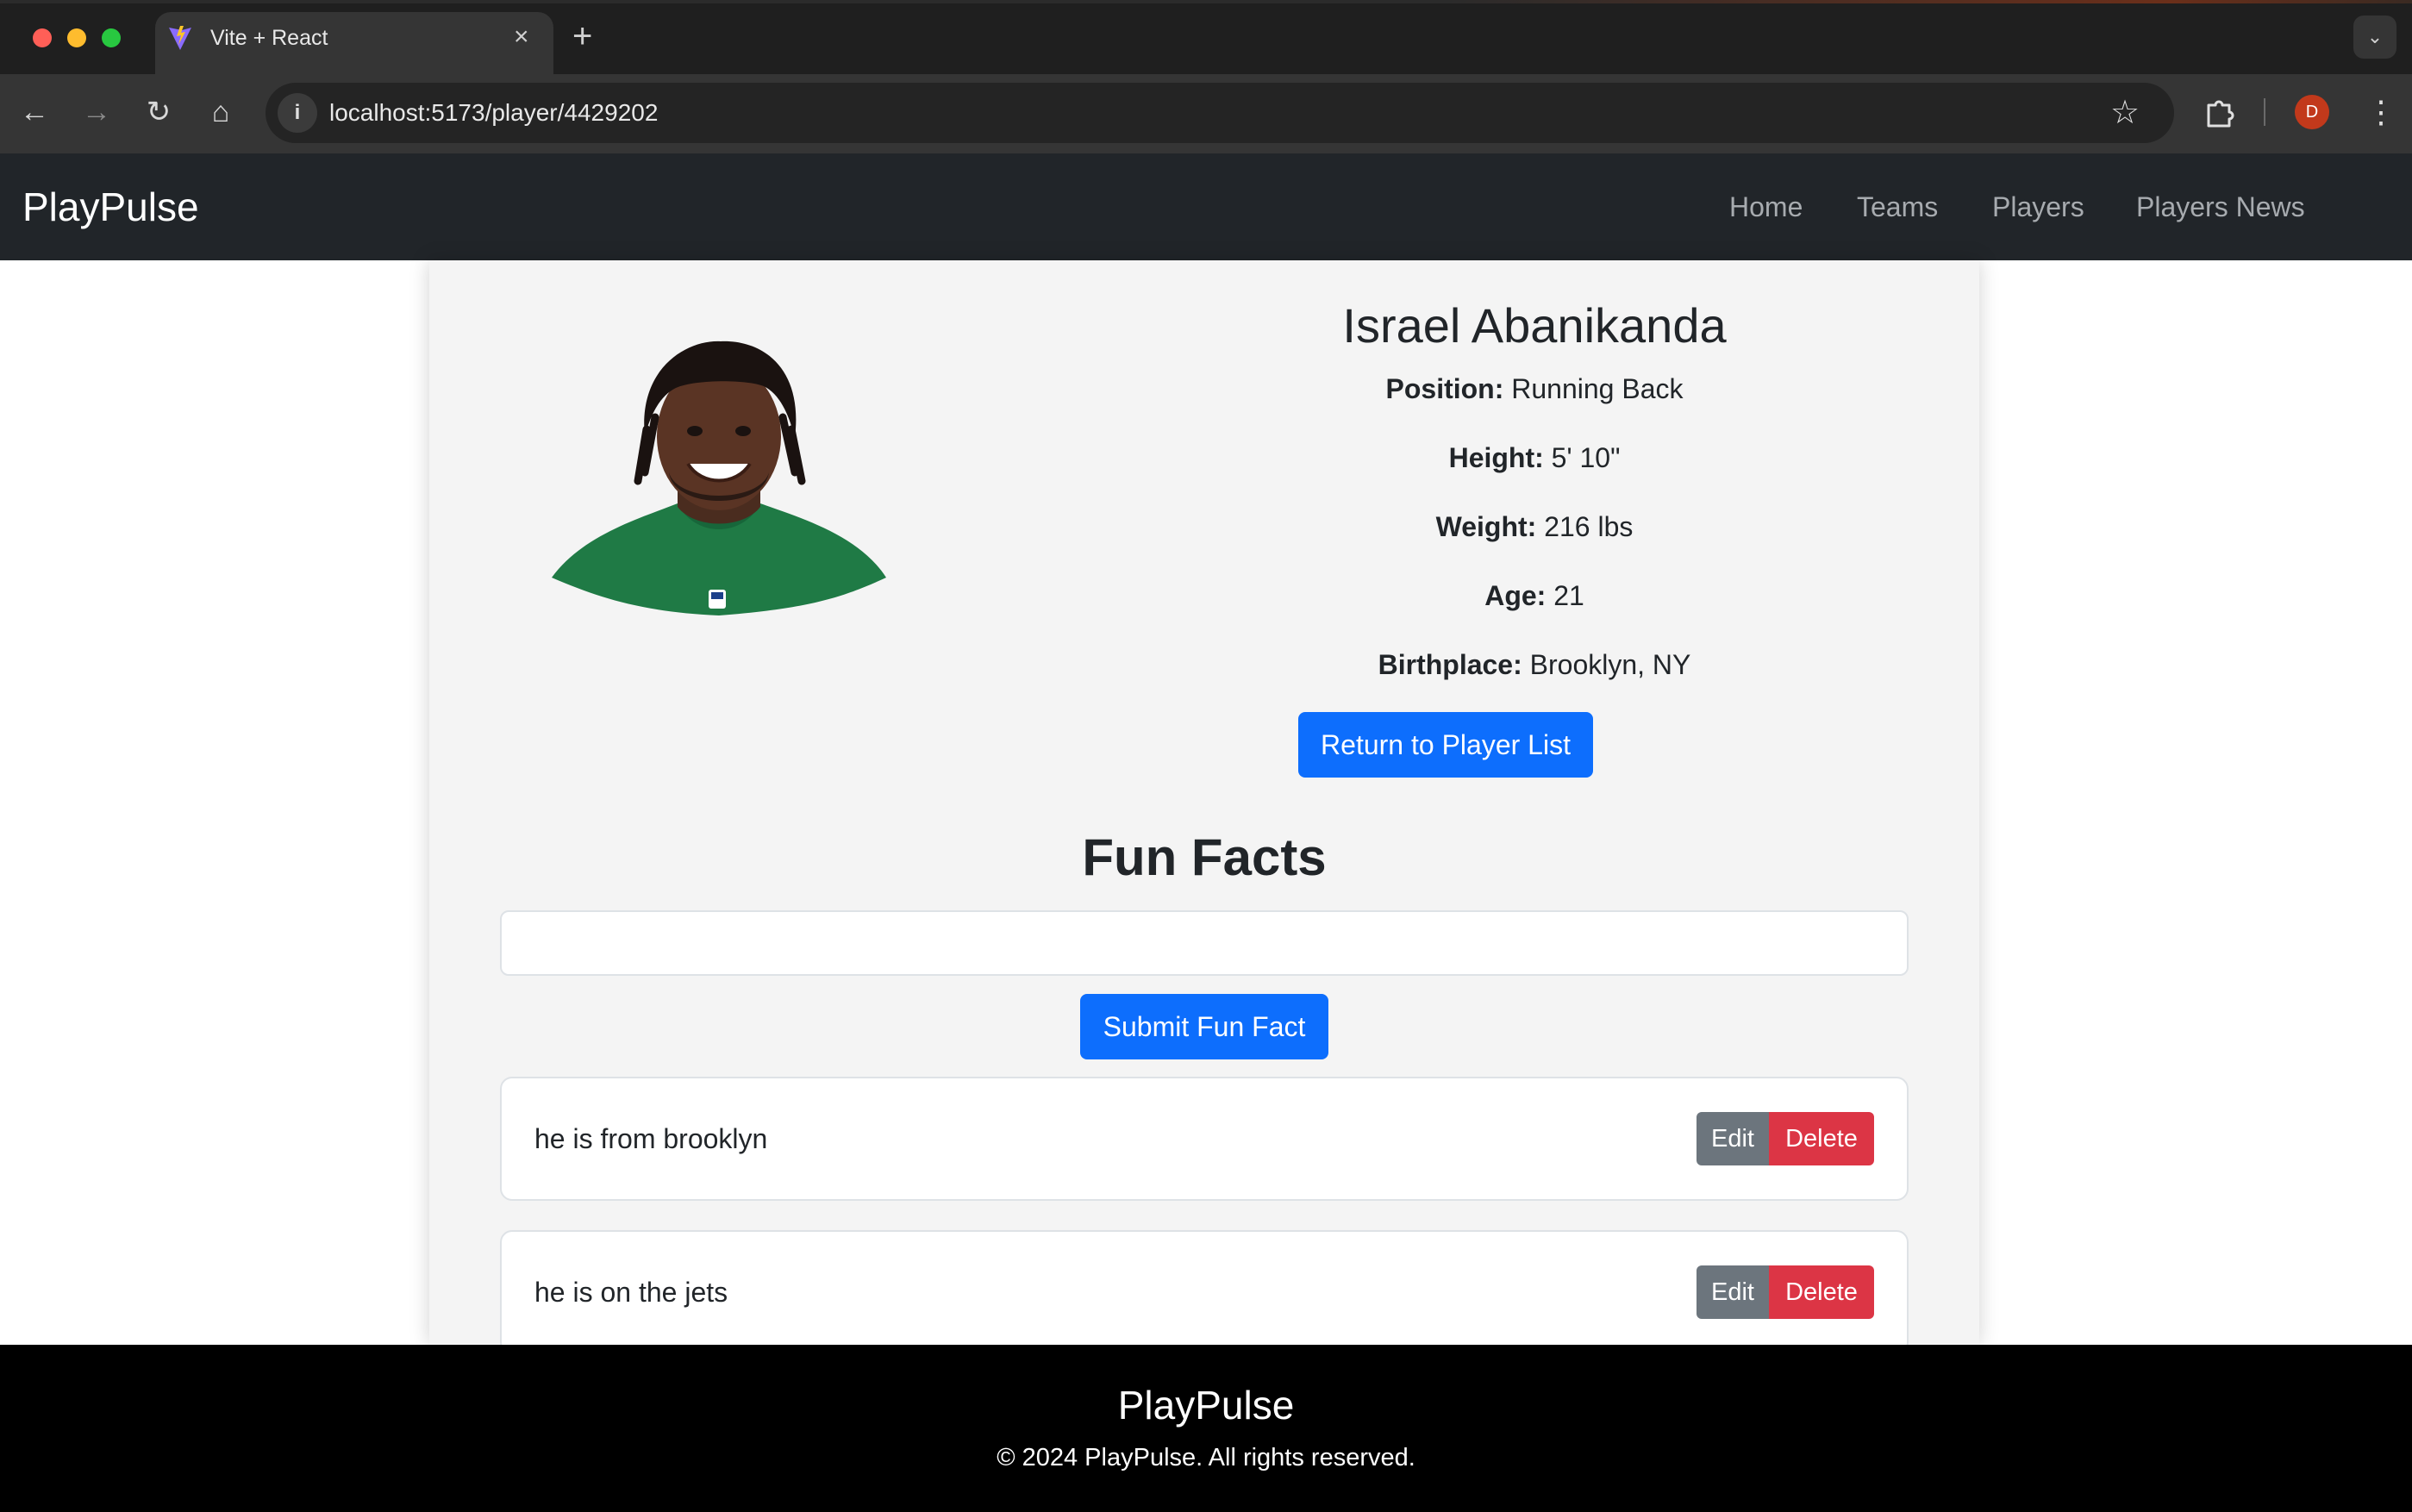 The width and height of the screenshot is (2412, 1512). I want to click on tab-strip-top-edge, so click(1206, 1).